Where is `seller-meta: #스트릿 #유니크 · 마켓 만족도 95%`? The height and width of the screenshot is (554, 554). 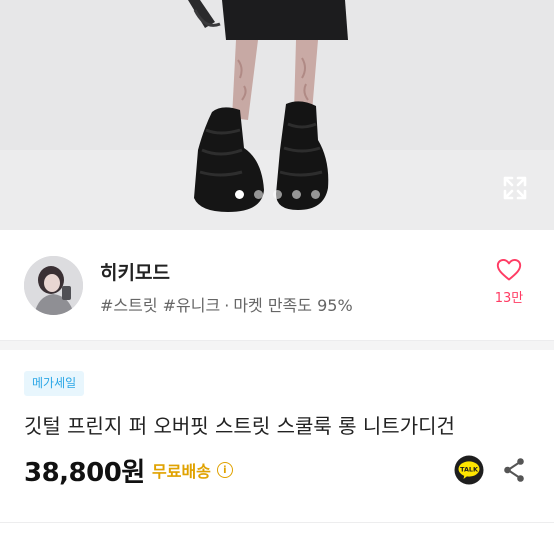
seller-meta: #스트릿 #유니크 · 마켓 만족도 95% is located at coordinates (226, 304).